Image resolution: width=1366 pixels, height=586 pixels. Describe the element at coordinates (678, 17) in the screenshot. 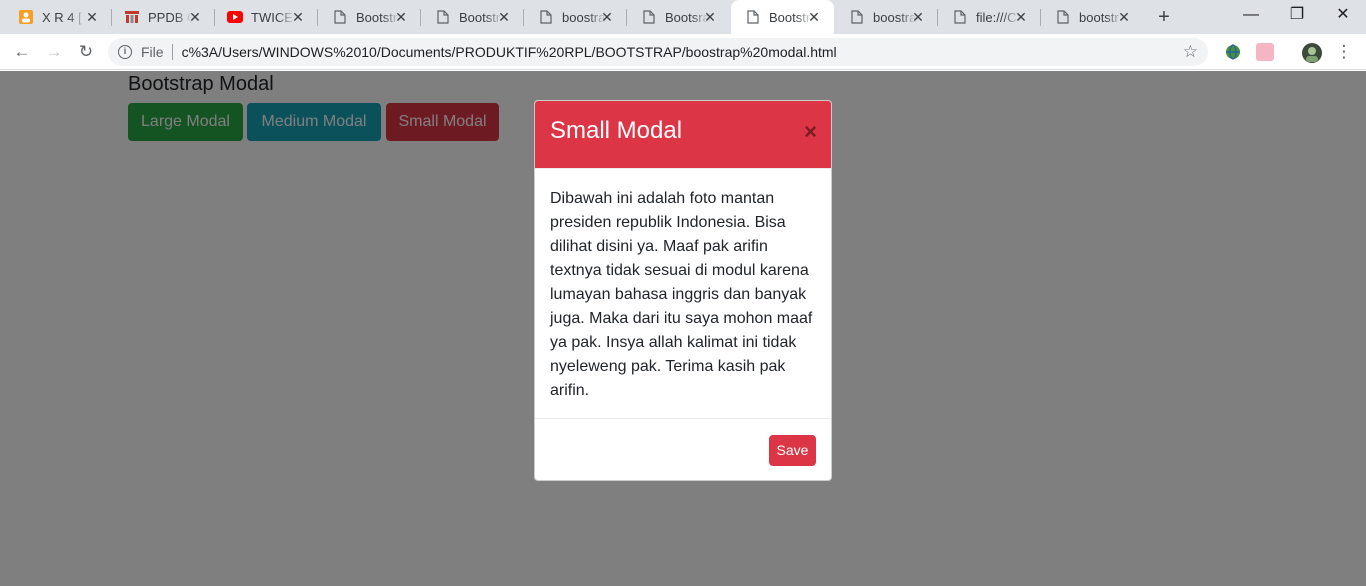

I see `tab-6: Bootsra ✕` at that location.